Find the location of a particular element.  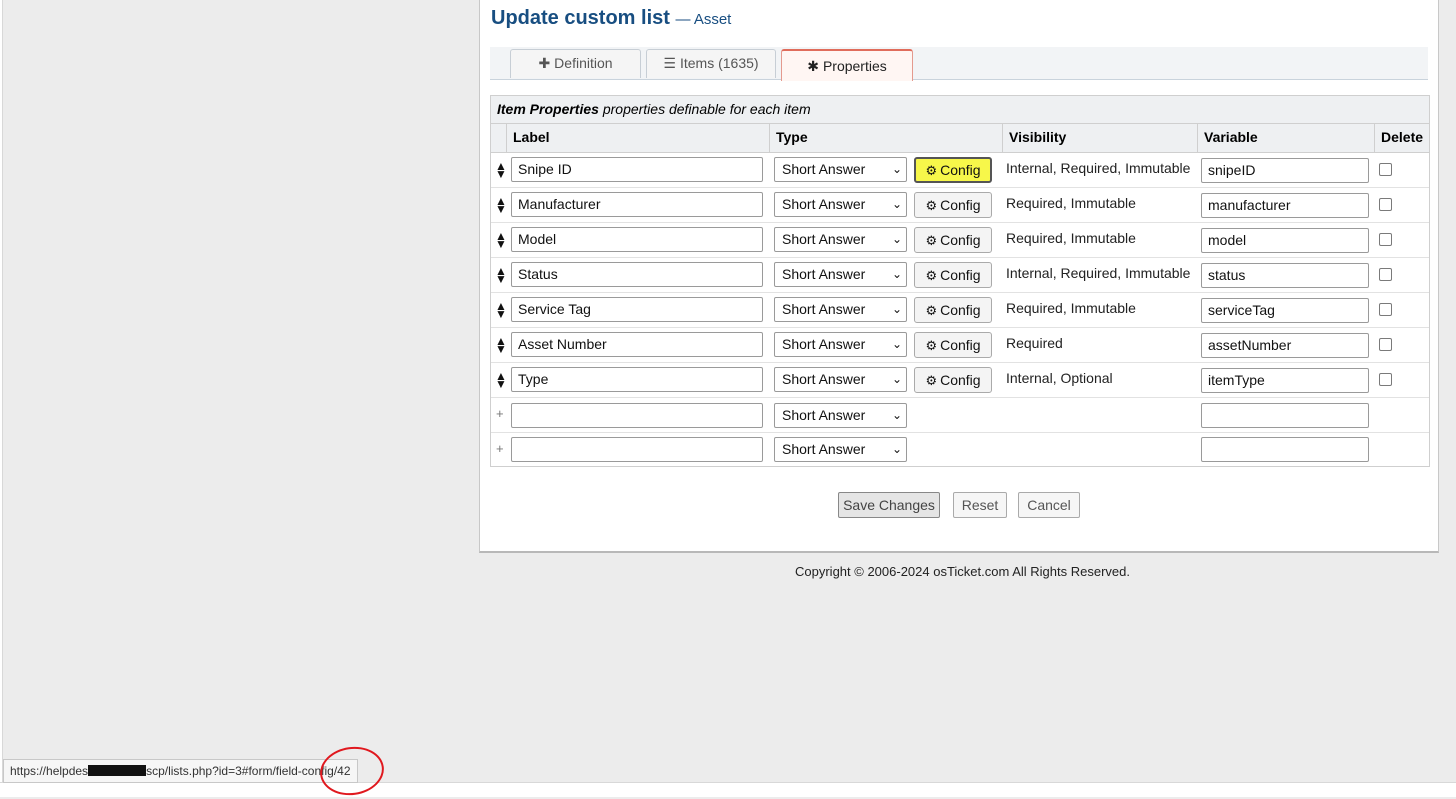

save-changes-button: Save Changes is located at coordinates (889, 505).